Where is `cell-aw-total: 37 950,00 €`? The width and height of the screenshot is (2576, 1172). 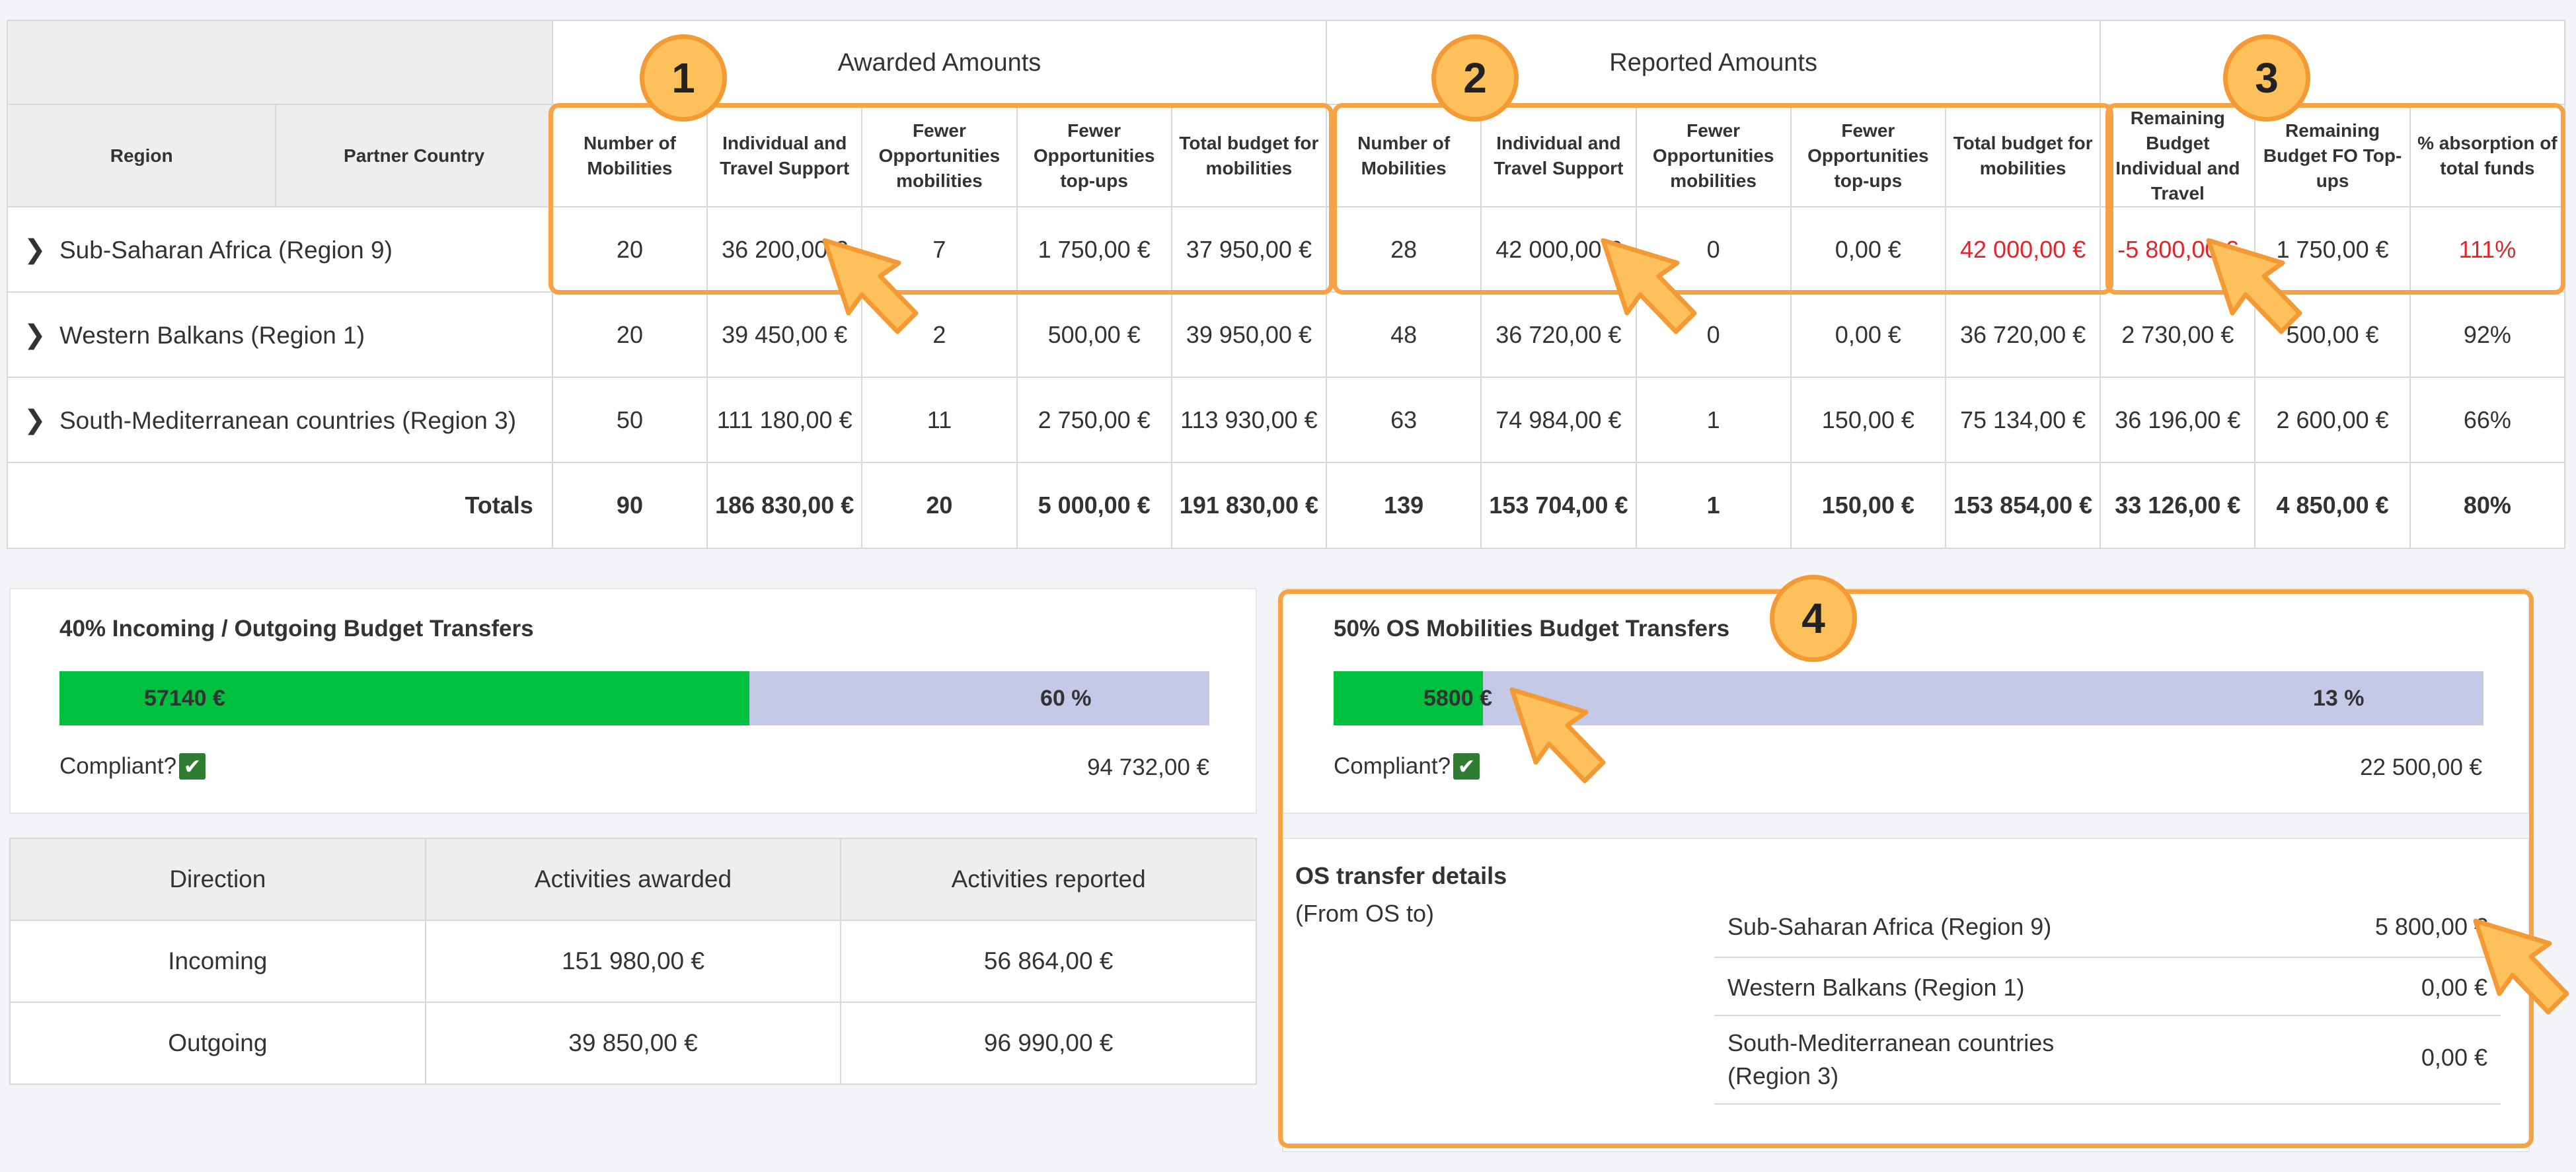
cell-aw-total: 37 950,00 € is located at coordinates (1249, 249).